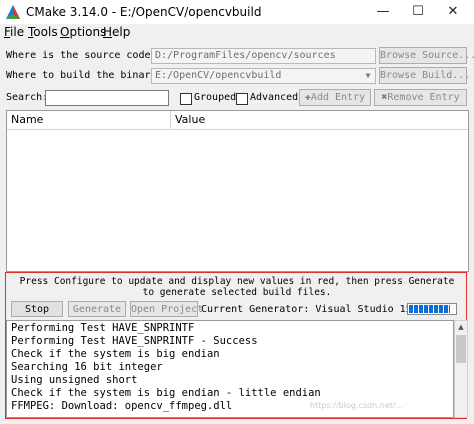  What do you see at coordinates (170, 120) in the screenshot?
I see `column-divider` at bounding box center [170, 120].